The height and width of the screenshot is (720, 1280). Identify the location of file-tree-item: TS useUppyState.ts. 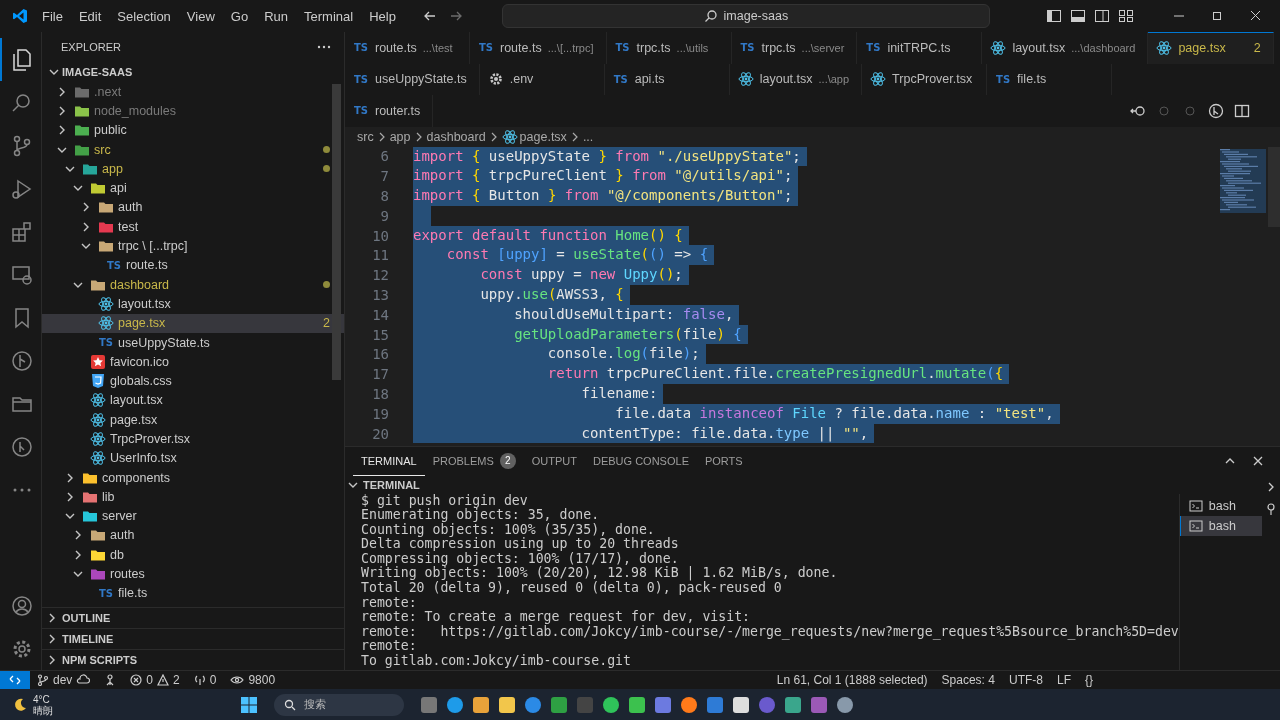
(193, 342).